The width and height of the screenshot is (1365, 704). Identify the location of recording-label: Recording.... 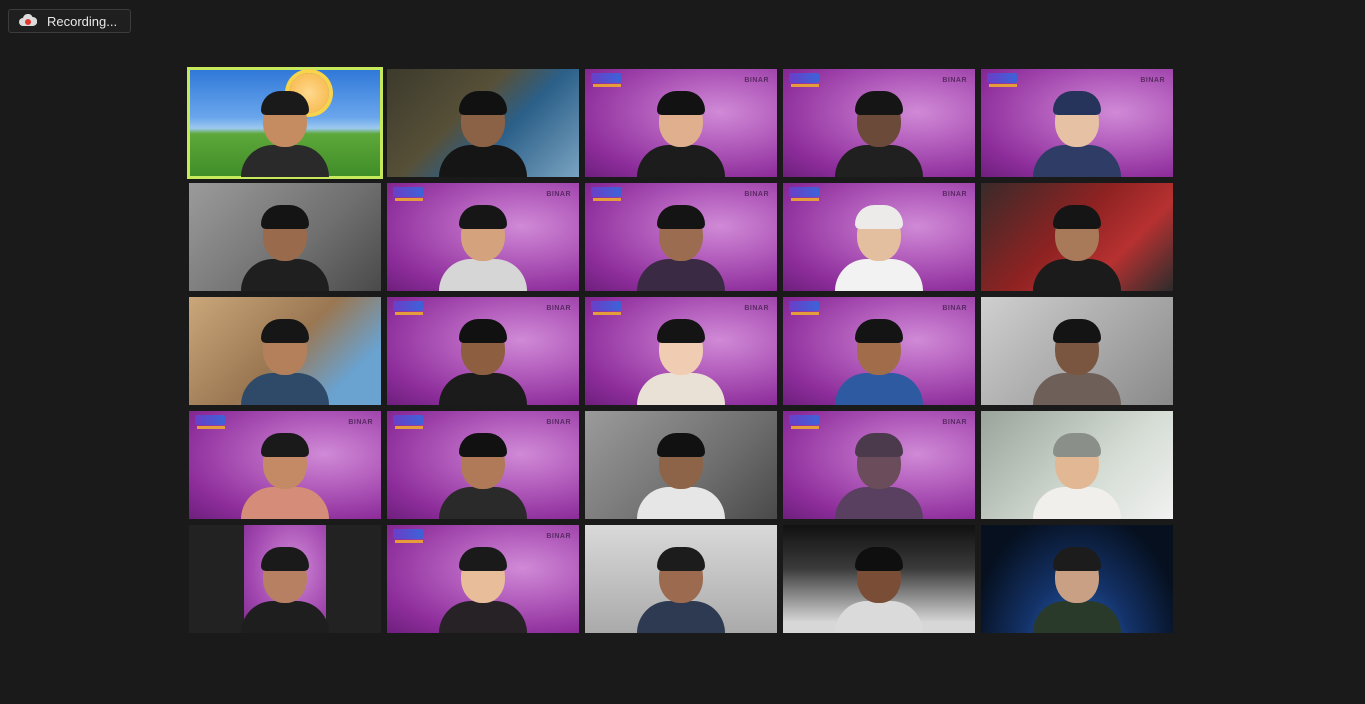
(82, 21).